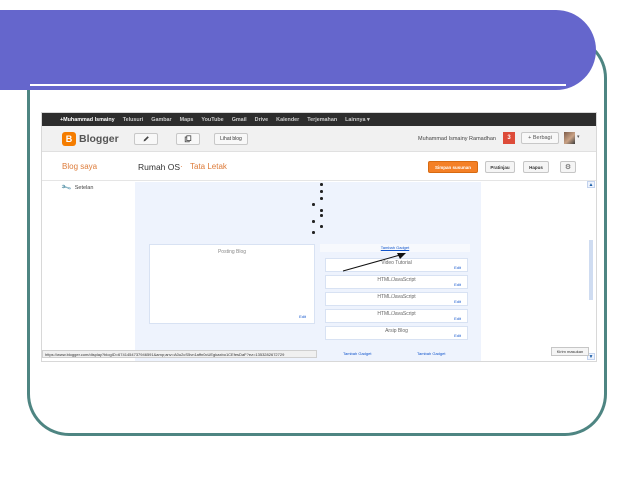 The height and width of the screenshot is (478, 638). I want to click on scroll-up-icon: ▲, so click(591, 184).